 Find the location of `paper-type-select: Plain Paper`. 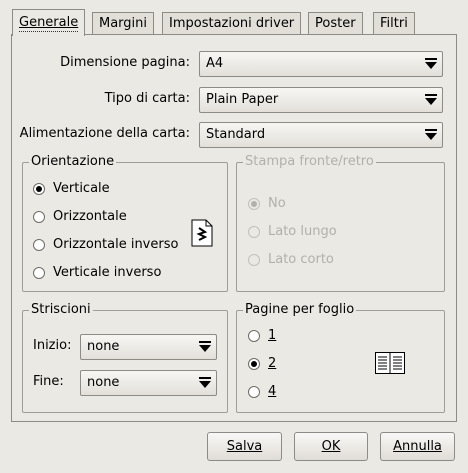

paper-type-select: Plain Paper is located at coordinates (321, 100).